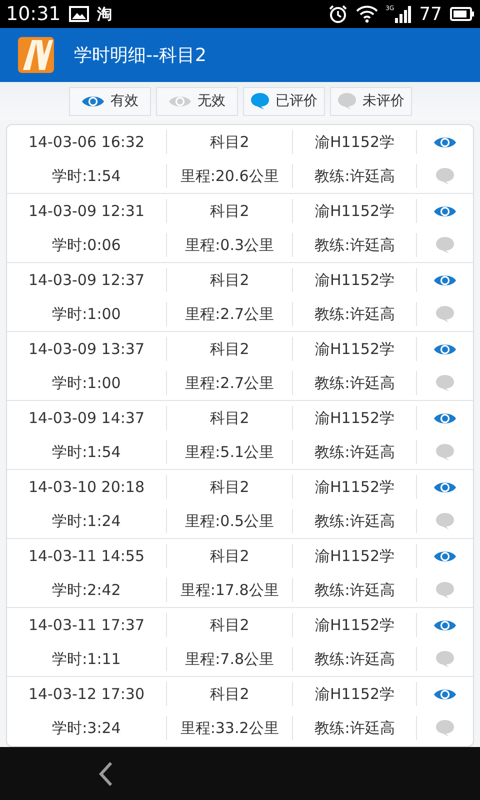 The height and width of the screenshot is (800, 480). What do you see at coordinates (87, 349) in the screenshot?
I see `table-cell: 14-03-09 13:37` at bounding box center [87, 349].